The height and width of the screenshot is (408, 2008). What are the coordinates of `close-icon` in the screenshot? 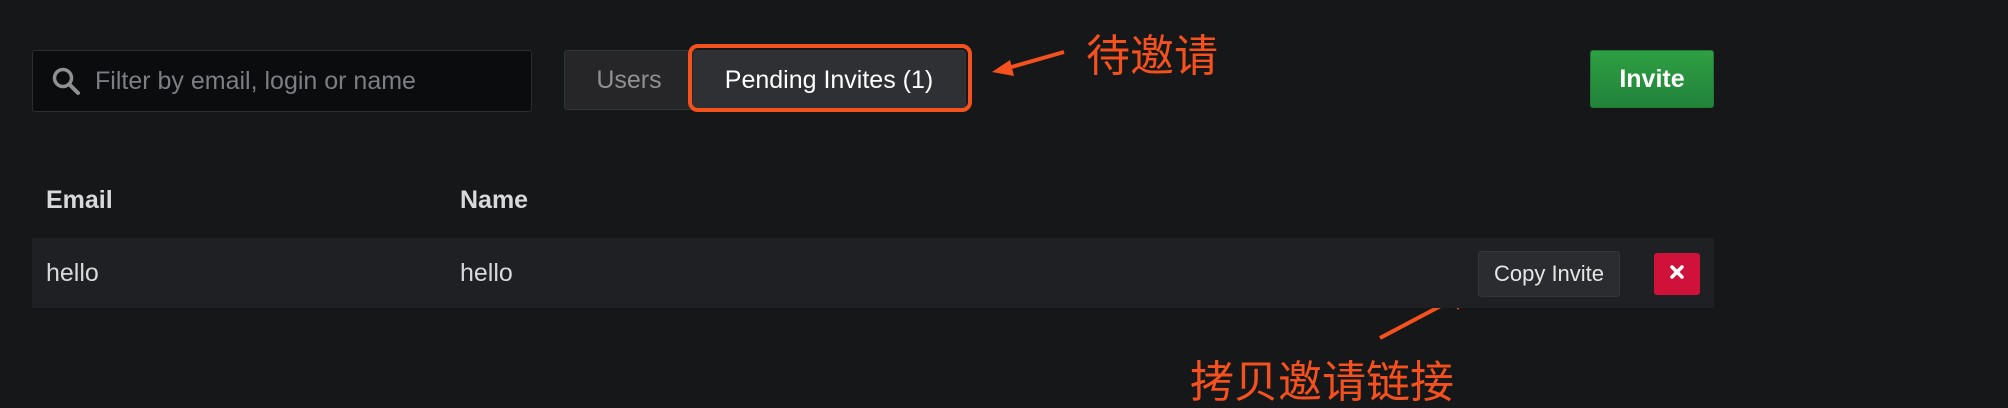 It's located at (1677, 274).